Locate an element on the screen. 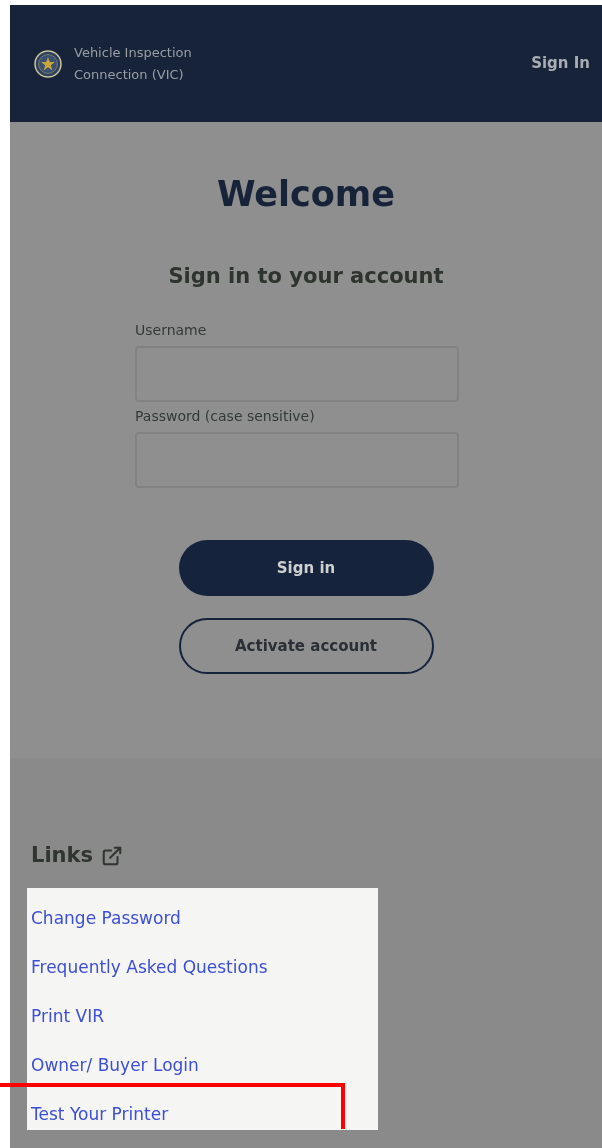 The height and width of the screenshot is (1148, 602). welcome-heading: Welcome is located at coordinates (306, 194).